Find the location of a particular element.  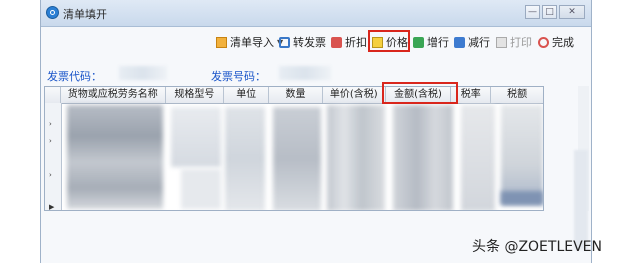

add-row-button: 增行 is located at coordinates (431, 42).